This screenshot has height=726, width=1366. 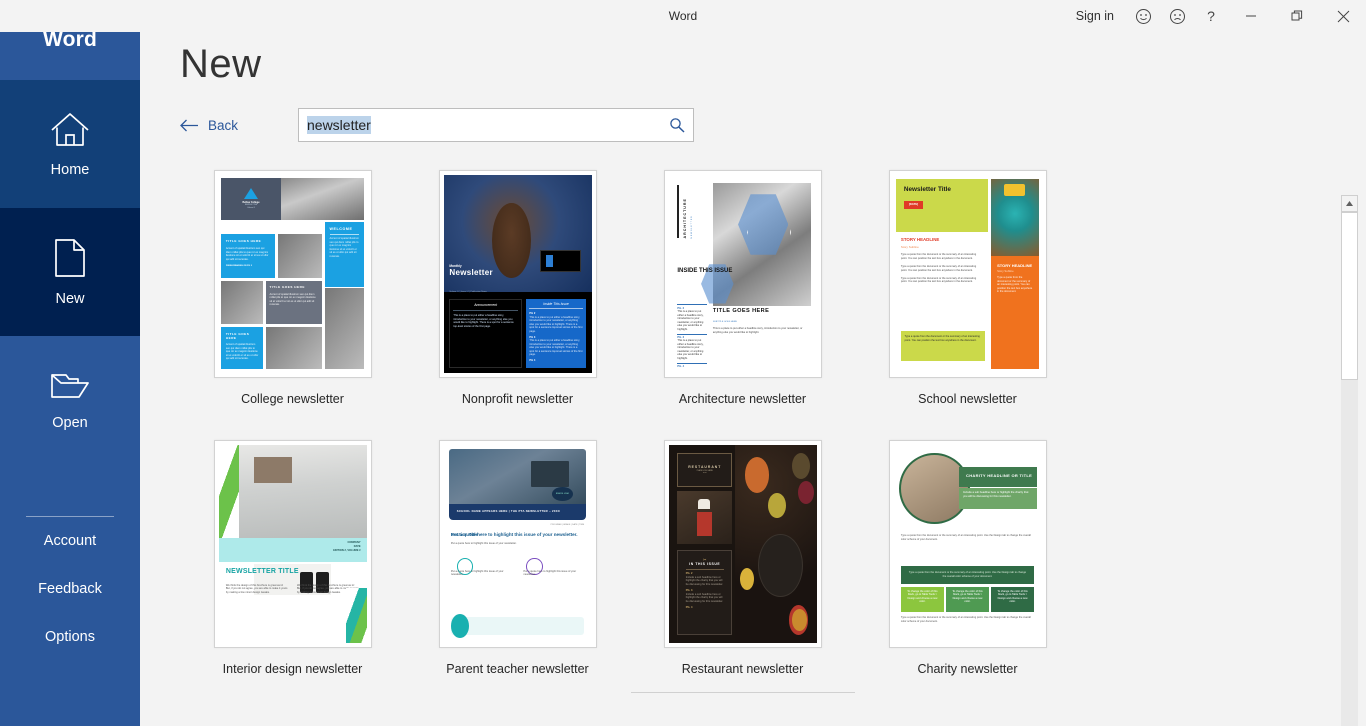 I want to click on thumb-text: PG. 4, so click(x=692, y=366).